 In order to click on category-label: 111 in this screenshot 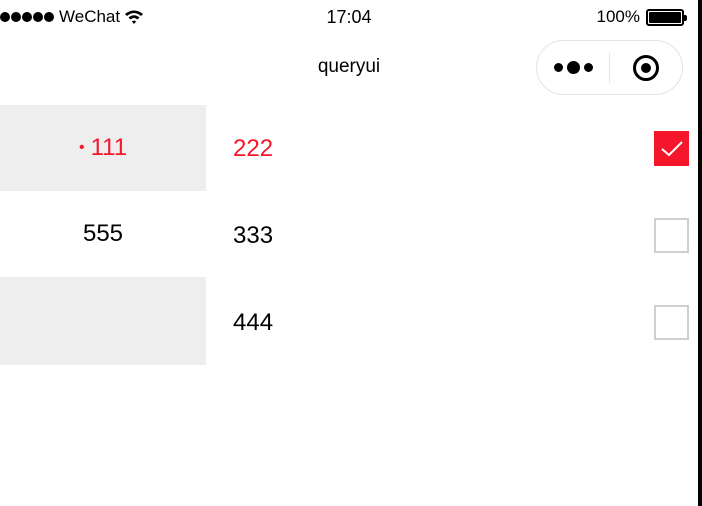, I will do `click(109, 147)`.